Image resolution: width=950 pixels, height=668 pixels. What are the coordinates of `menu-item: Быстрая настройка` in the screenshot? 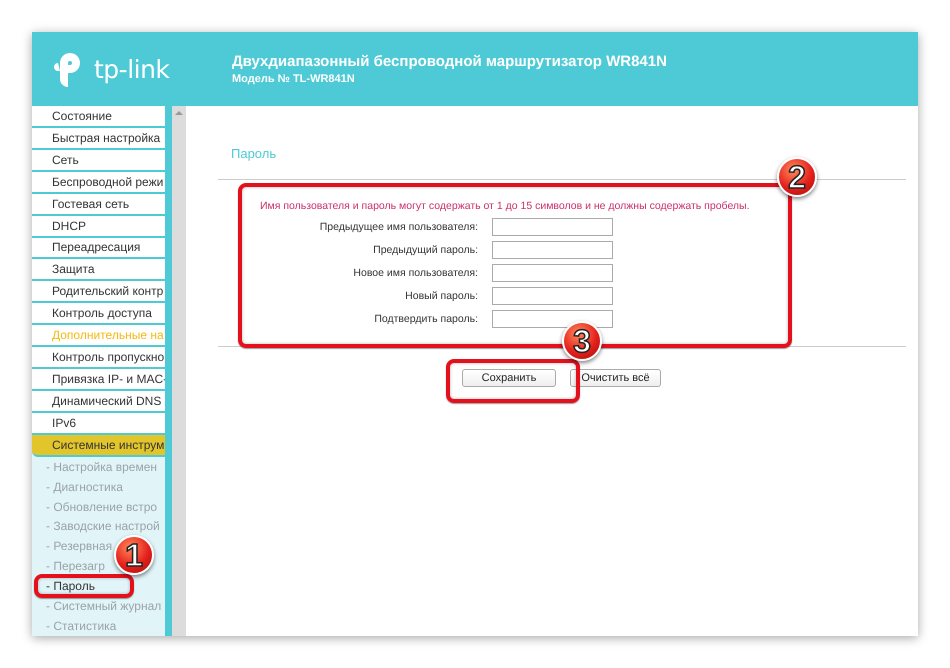 It's located at (98, 139).